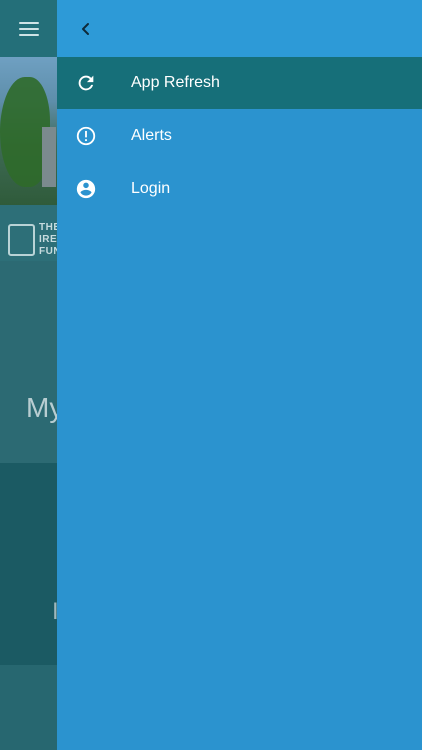  I want to click on menu-item-label: Login, so click(151, 188).